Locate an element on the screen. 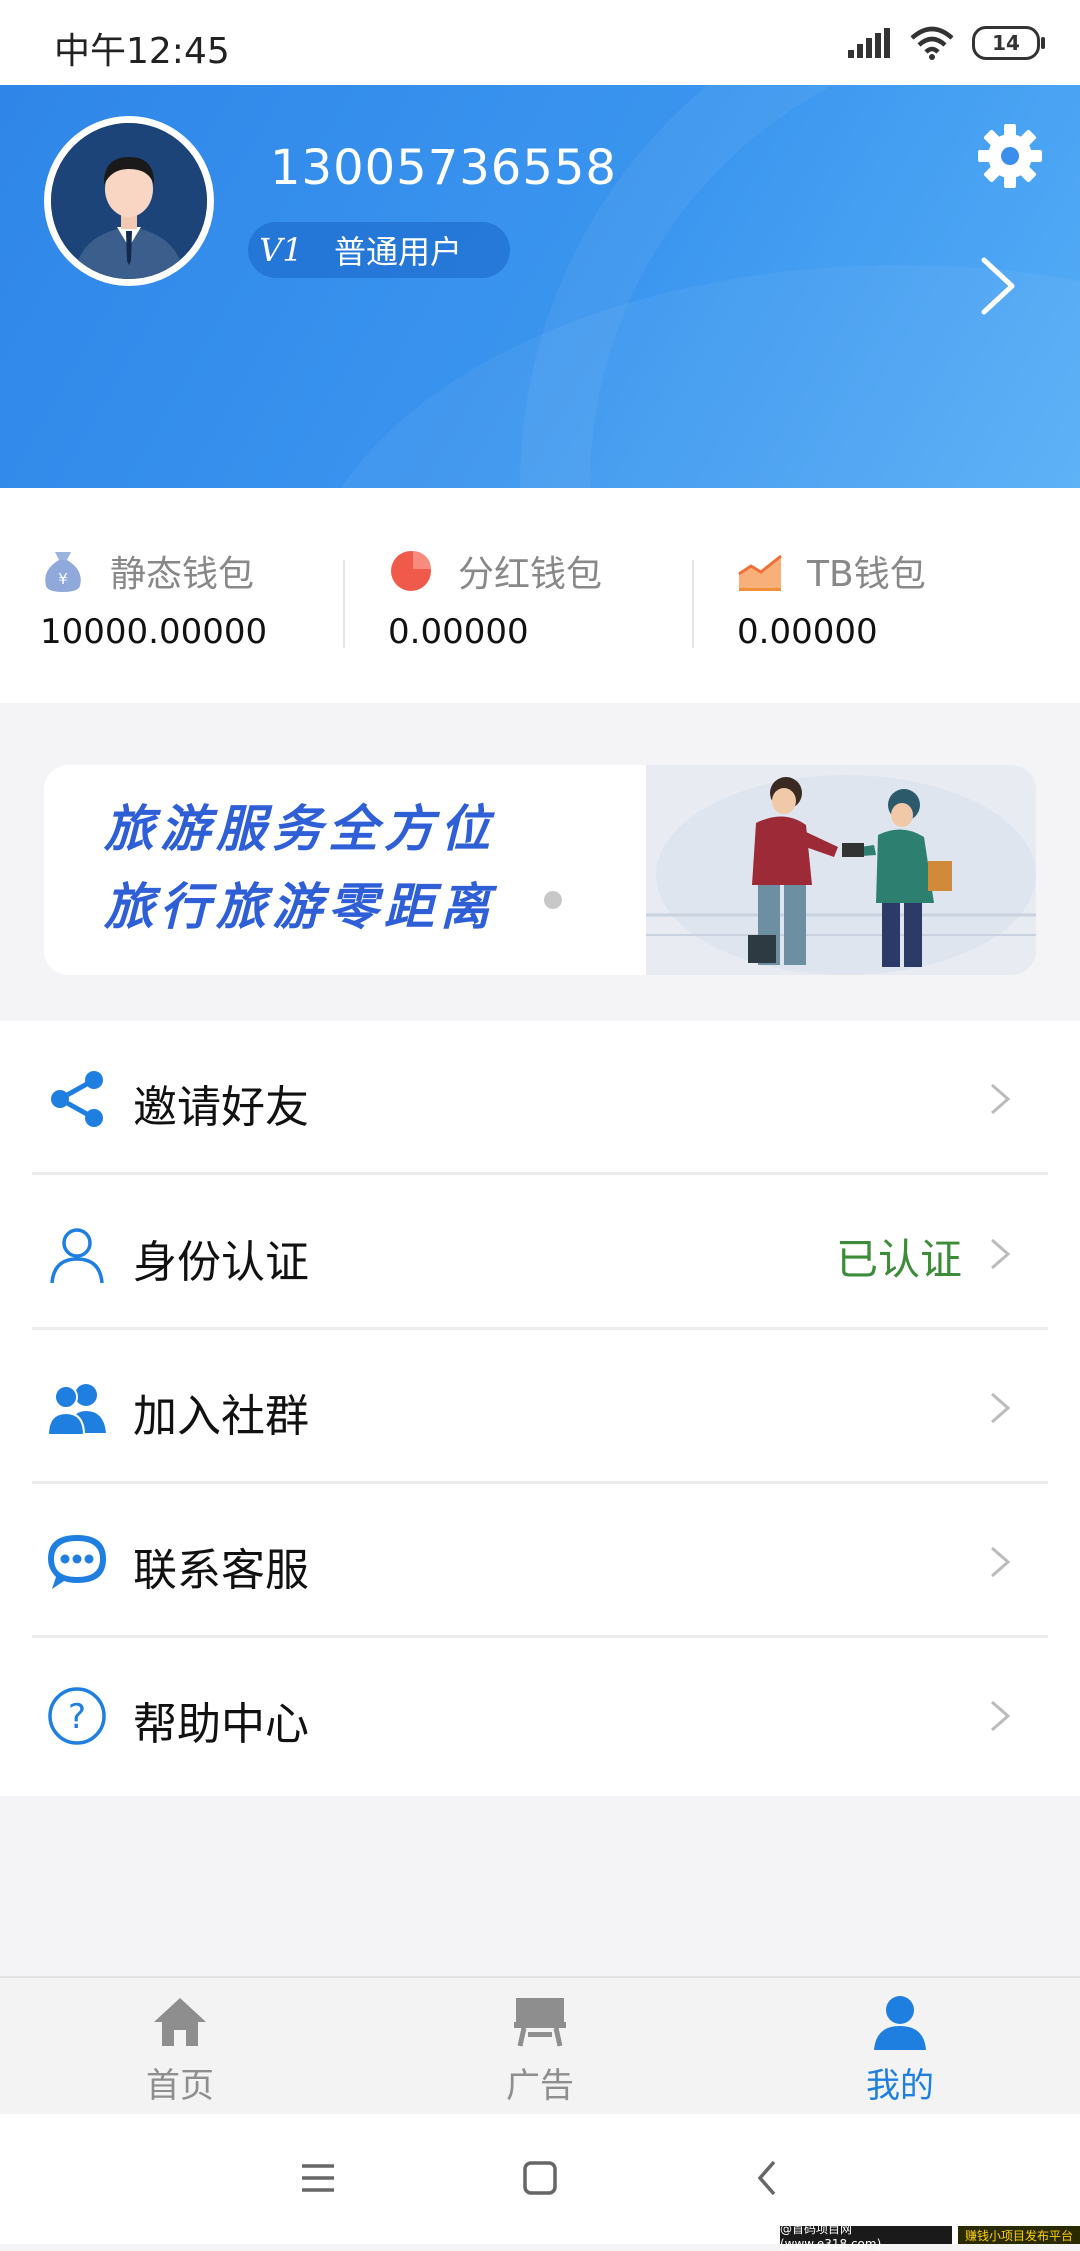  wallet-value: 10000.00000 is located at coordinates (154, 632).